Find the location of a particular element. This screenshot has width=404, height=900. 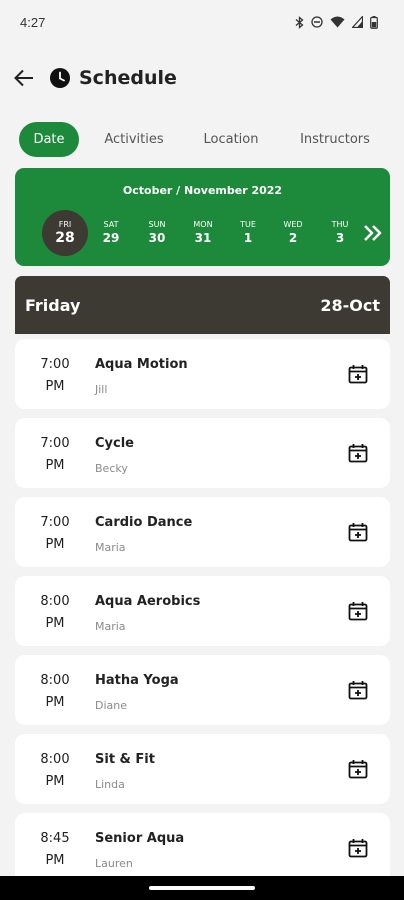

system-navigation-bar is located at coordinates (202, 888).